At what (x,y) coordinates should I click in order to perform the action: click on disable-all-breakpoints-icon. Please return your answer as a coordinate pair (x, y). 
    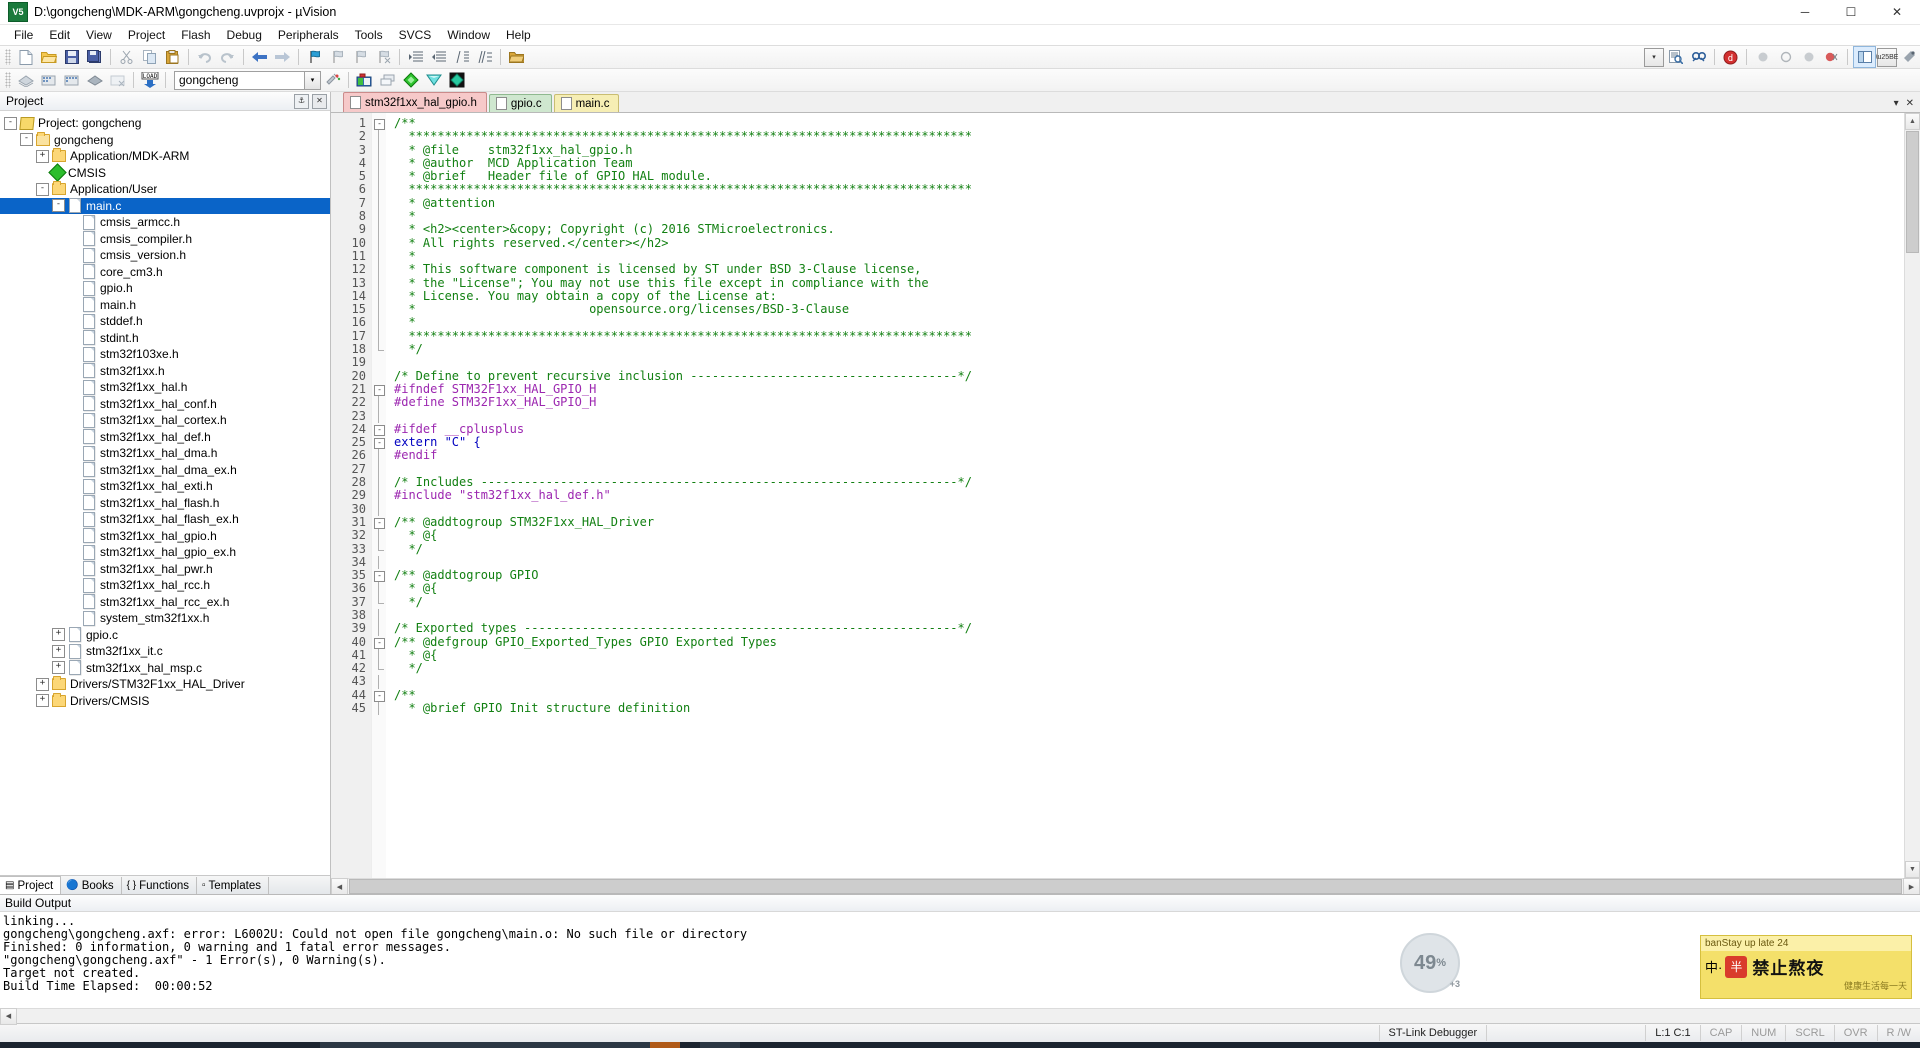
    Looking at the image, I should click on (1808, 57).